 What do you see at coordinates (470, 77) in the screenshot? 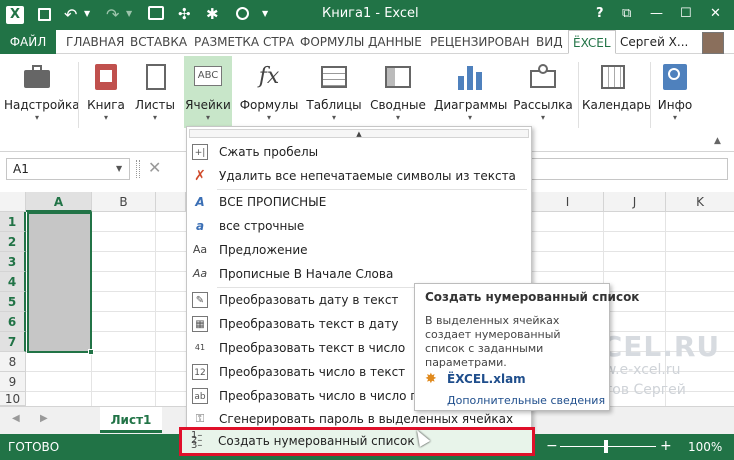
I see `bar-chart-icon` at bounding box center [470, 77].